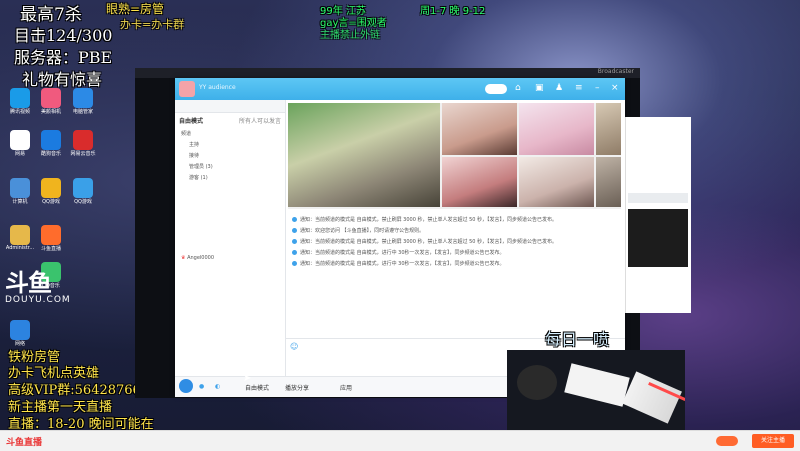  Describe the element at coordinates (579, 88) in the screenshot. I see `menu-icon: ≡` at that location.